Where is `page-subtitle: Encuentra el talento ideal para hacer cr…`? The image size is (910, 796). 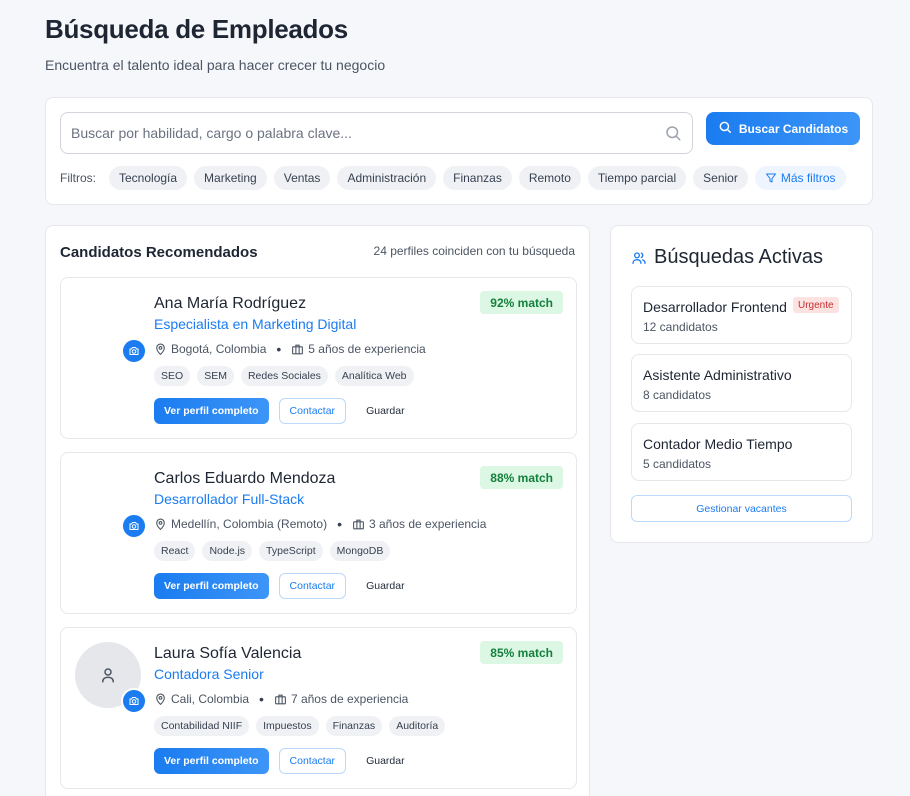 page-subtitle: Encuentra el talento ideal para hacer cr… is located at coordinates (215, 65).